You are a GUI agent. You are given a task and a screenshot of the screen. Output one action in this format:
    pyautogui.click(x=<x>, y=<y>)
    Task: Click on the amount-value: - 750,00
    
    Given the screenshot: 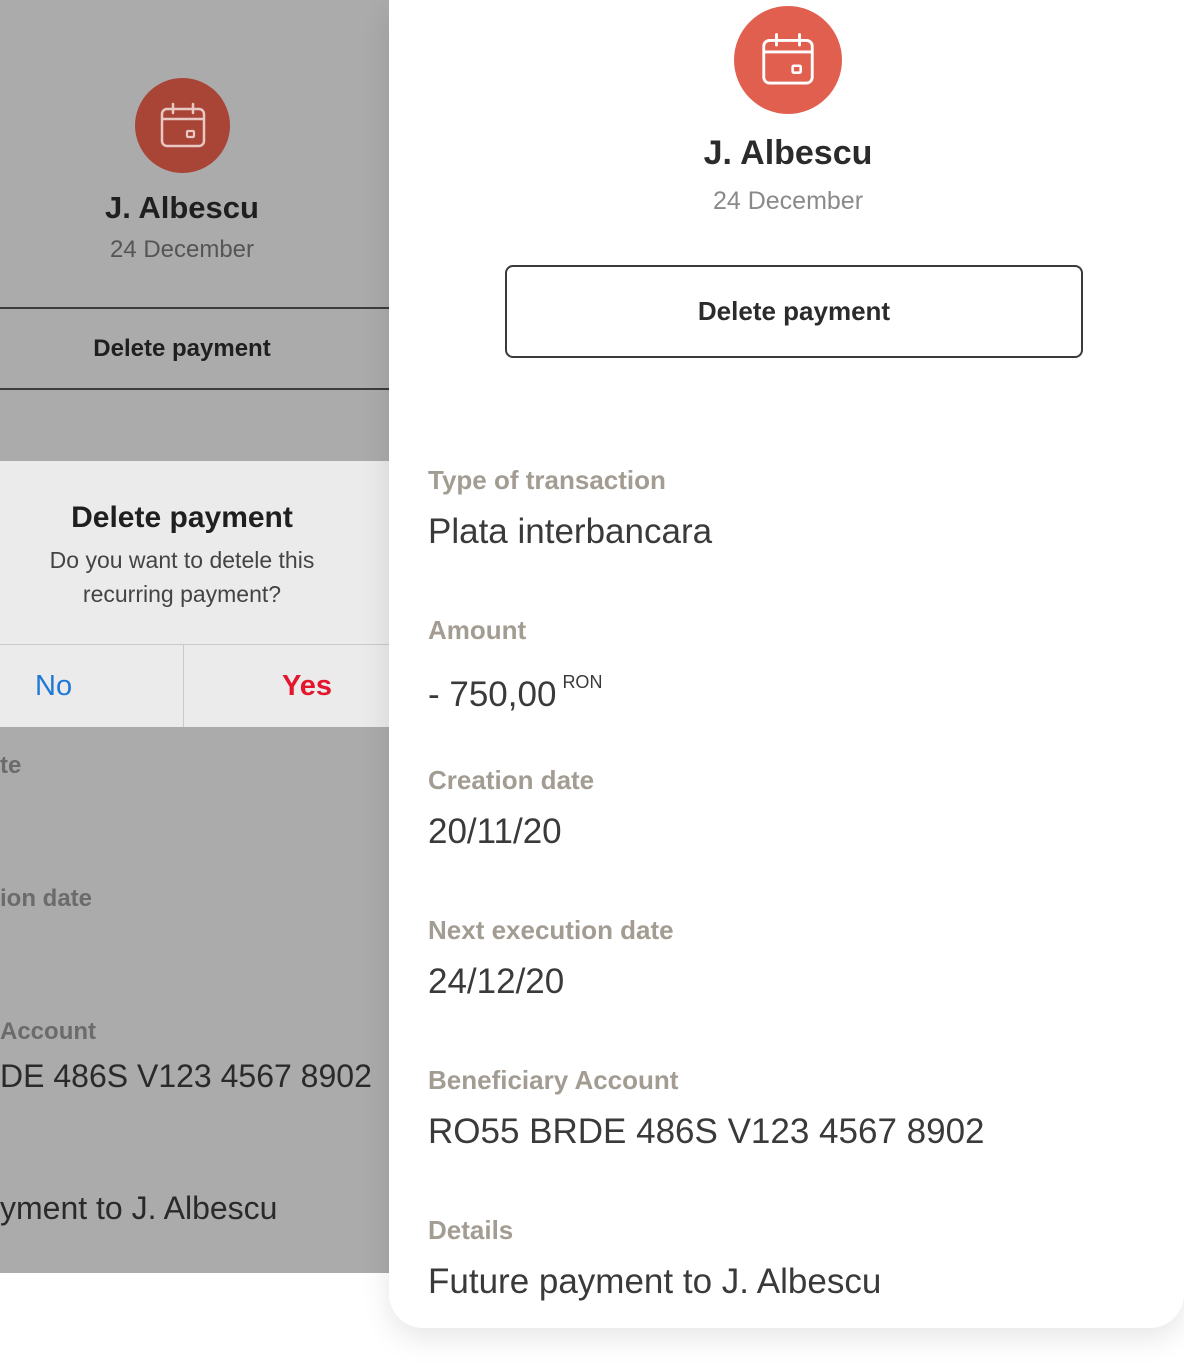 What is the action you would take?
    pyautogui.click(x=492, y=694)
    